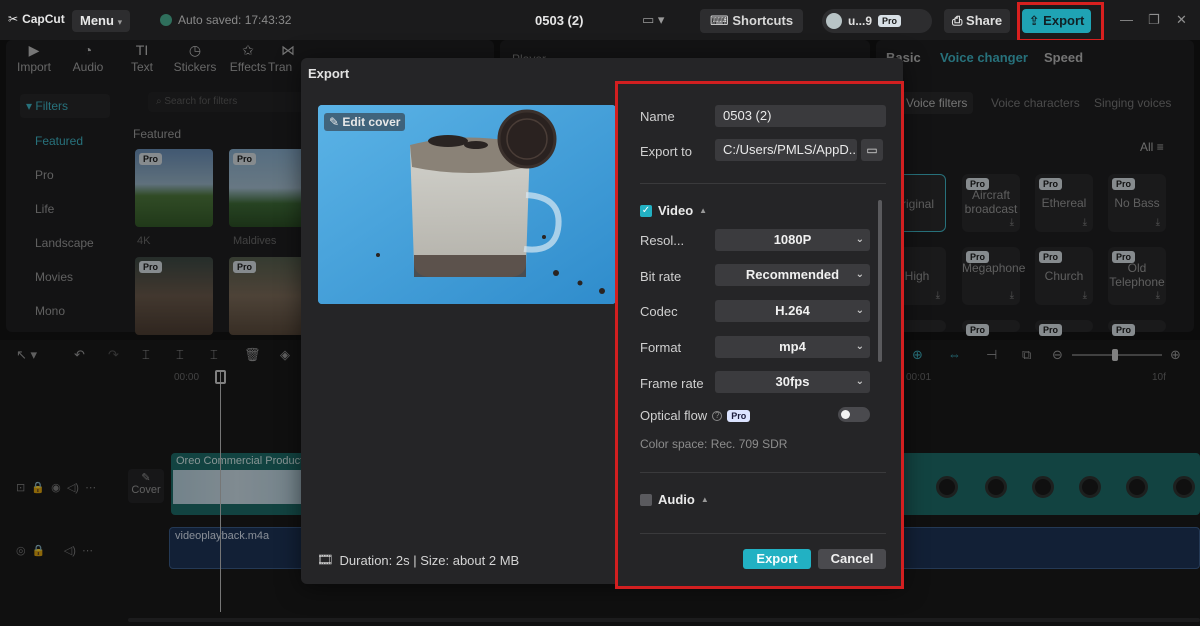 This screenshot has height=626, width=1200. I want to click on chevron-down-icon: ▾, so click(120, 22).